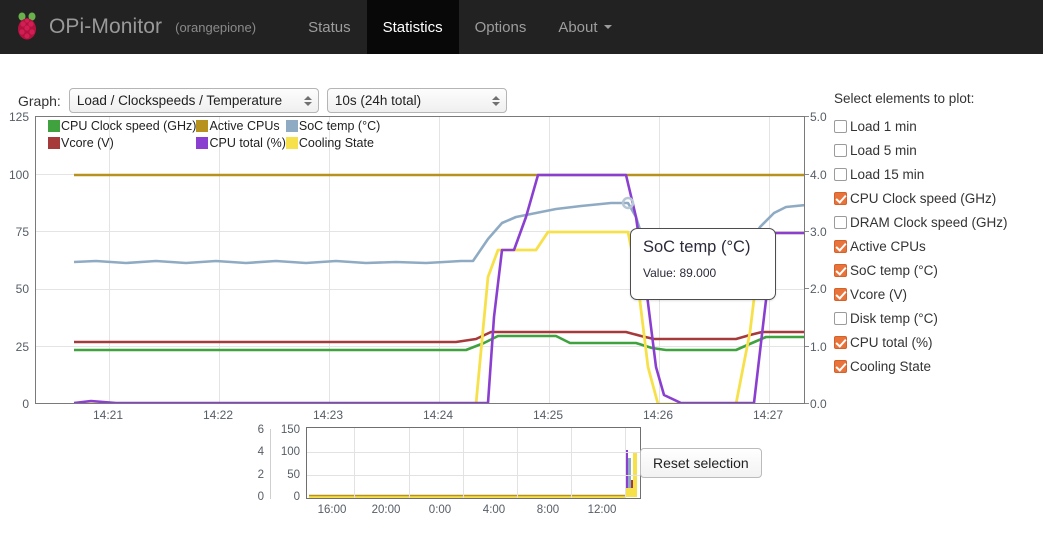  I want to click on checkbox-label-dram-clock-speed: DRAM Clock speed (GHz), so click(929, 222).